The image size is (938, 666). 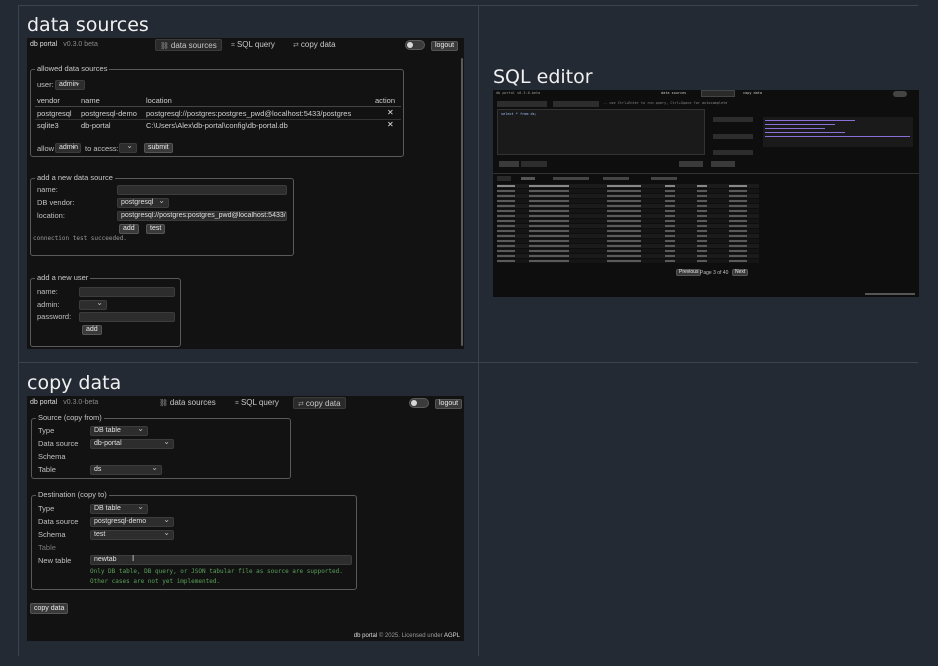 I want to click on mini-tab-sql-query, so click(x=718, y=93).